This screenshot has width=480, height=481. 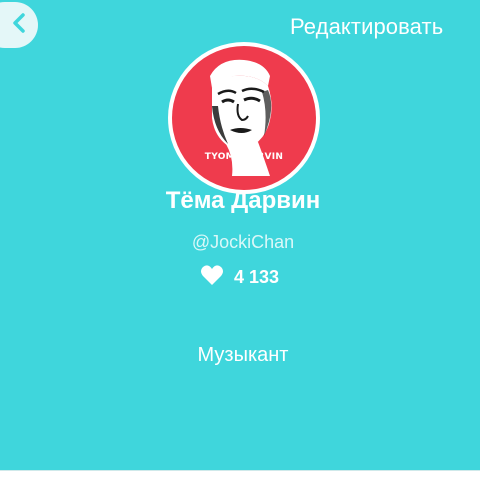 I want to click on bottom-bar, so click(x=240, y=475).